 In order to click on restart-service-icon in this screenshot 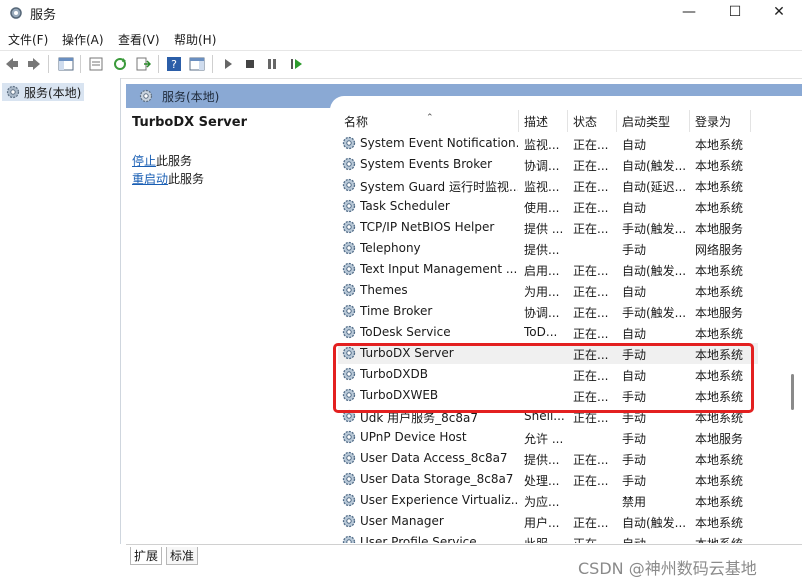, I will do `click(296, 64)`.